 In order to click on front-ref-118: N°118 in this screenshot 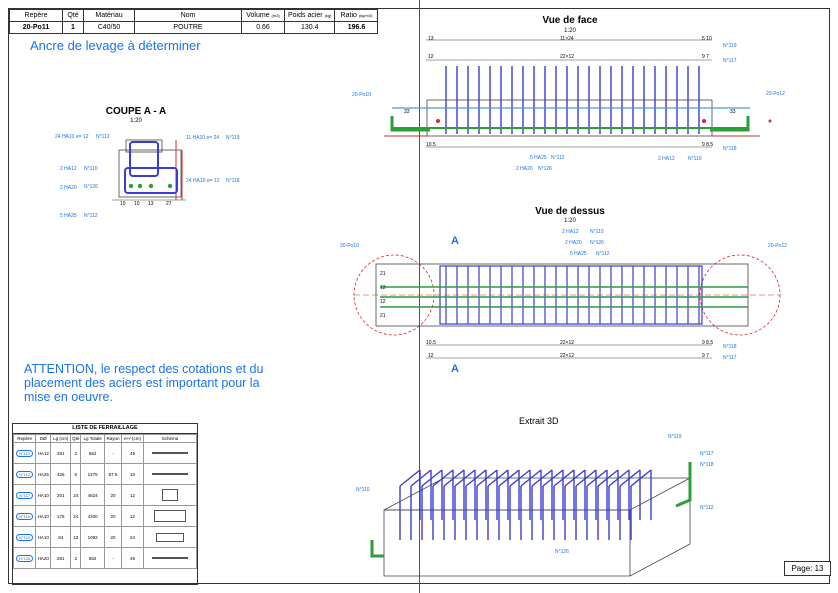, I will do `click(730, 149)`.